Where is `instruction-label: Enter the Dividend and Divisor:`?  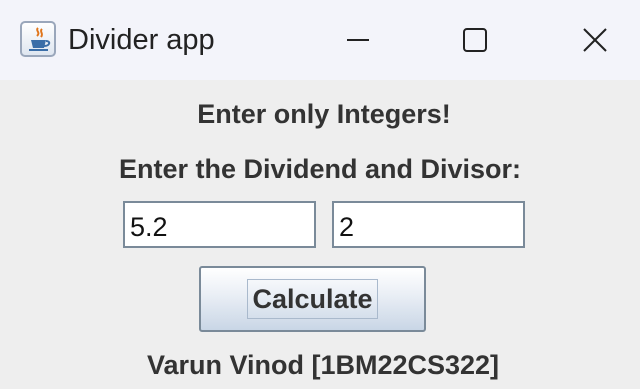 instruction-label: Enter the Dividend and Divisor: is located at coordinates (320, 169).